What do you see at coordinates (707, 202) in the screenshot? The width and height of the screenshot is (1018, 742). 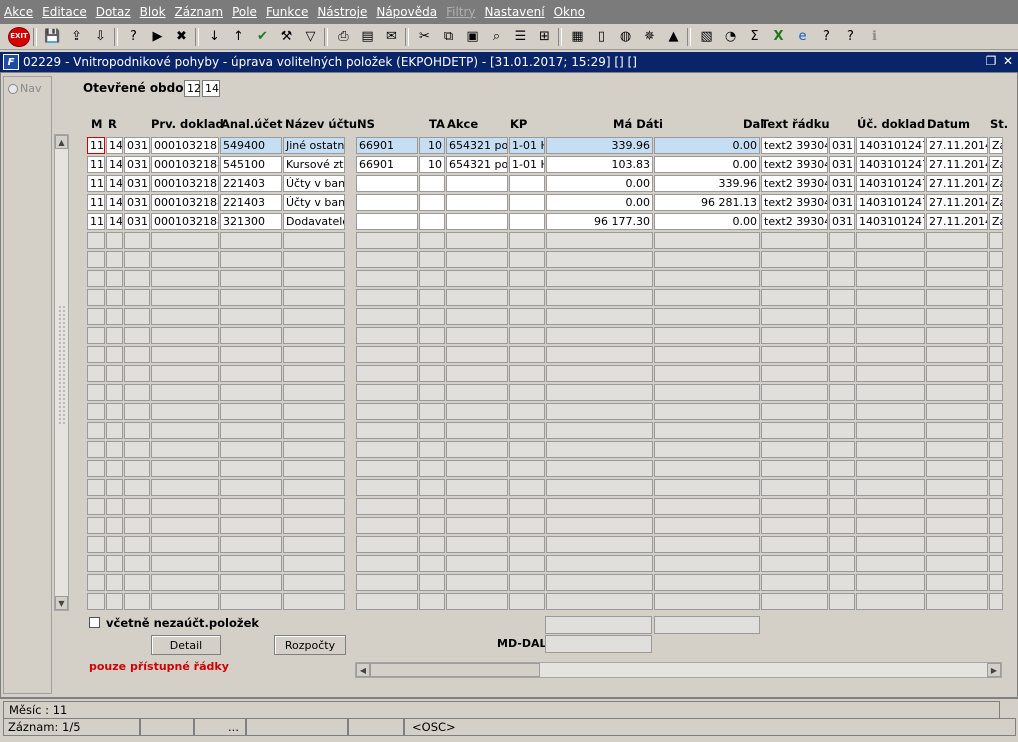 I see `grid-cell: 96 281.13` at bounding box center [707, 202].